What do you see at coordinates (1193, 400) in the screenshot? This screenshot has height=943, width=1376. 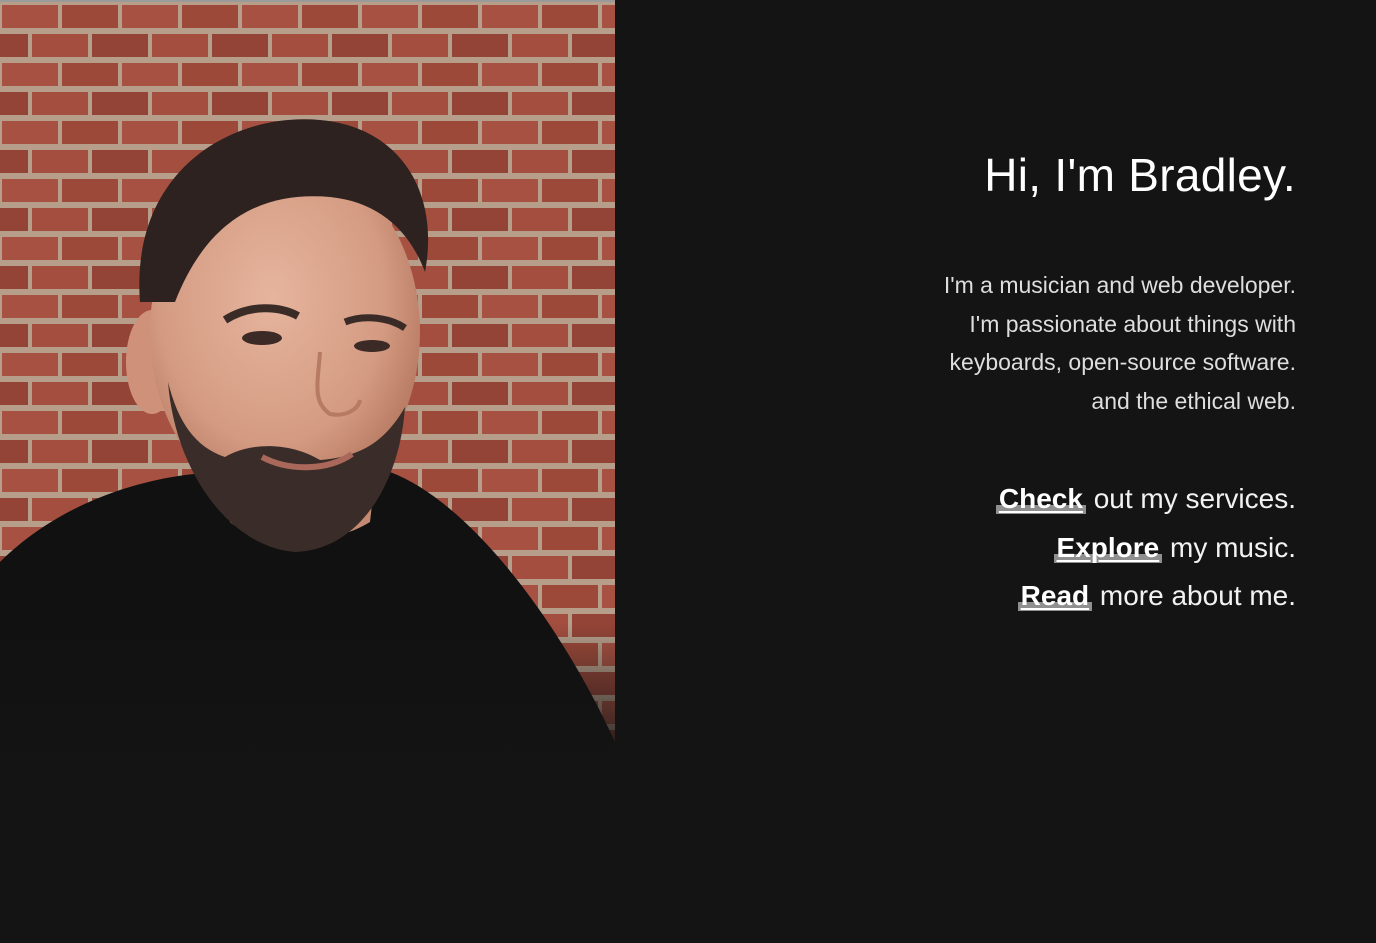 I see `intro-line: and the ethical web.` at bounding box center [1193, 400].